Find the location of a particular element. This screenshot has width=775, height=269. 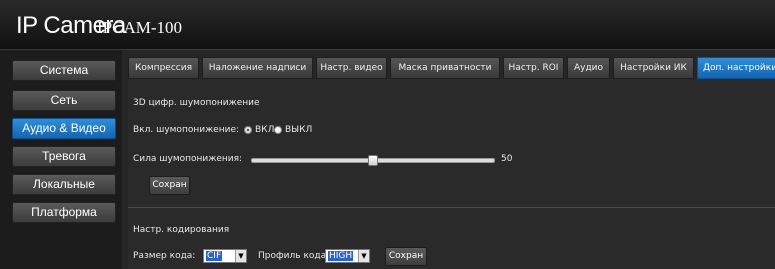

encode-size-select: CIF ▼ is located at coordinates (225, 256).